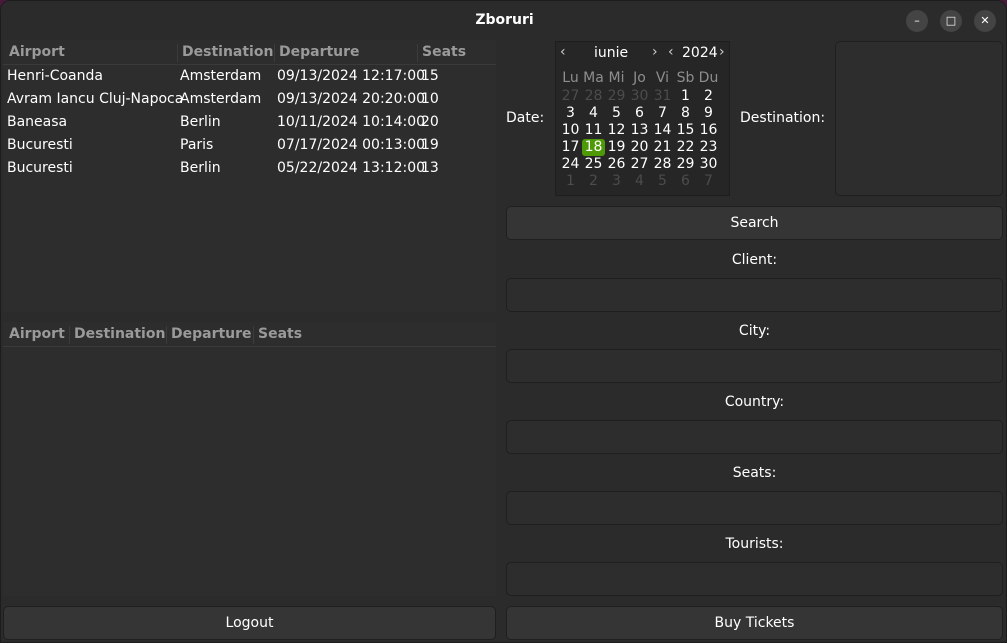 The height and width of the screenshot is (643, 1007). Describe the element at coordinates (754, 295) in the screenshot. I see `client-field` at that location.